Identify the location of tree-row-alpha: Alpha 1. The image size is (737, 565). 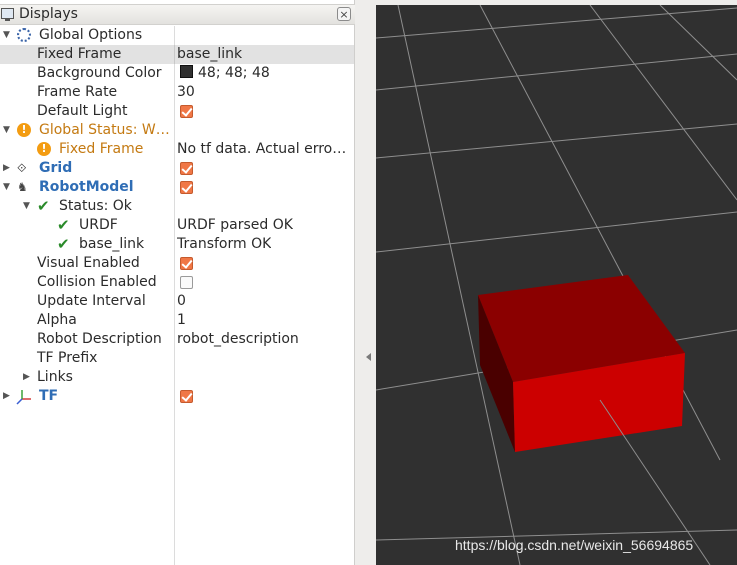
(177, 320).